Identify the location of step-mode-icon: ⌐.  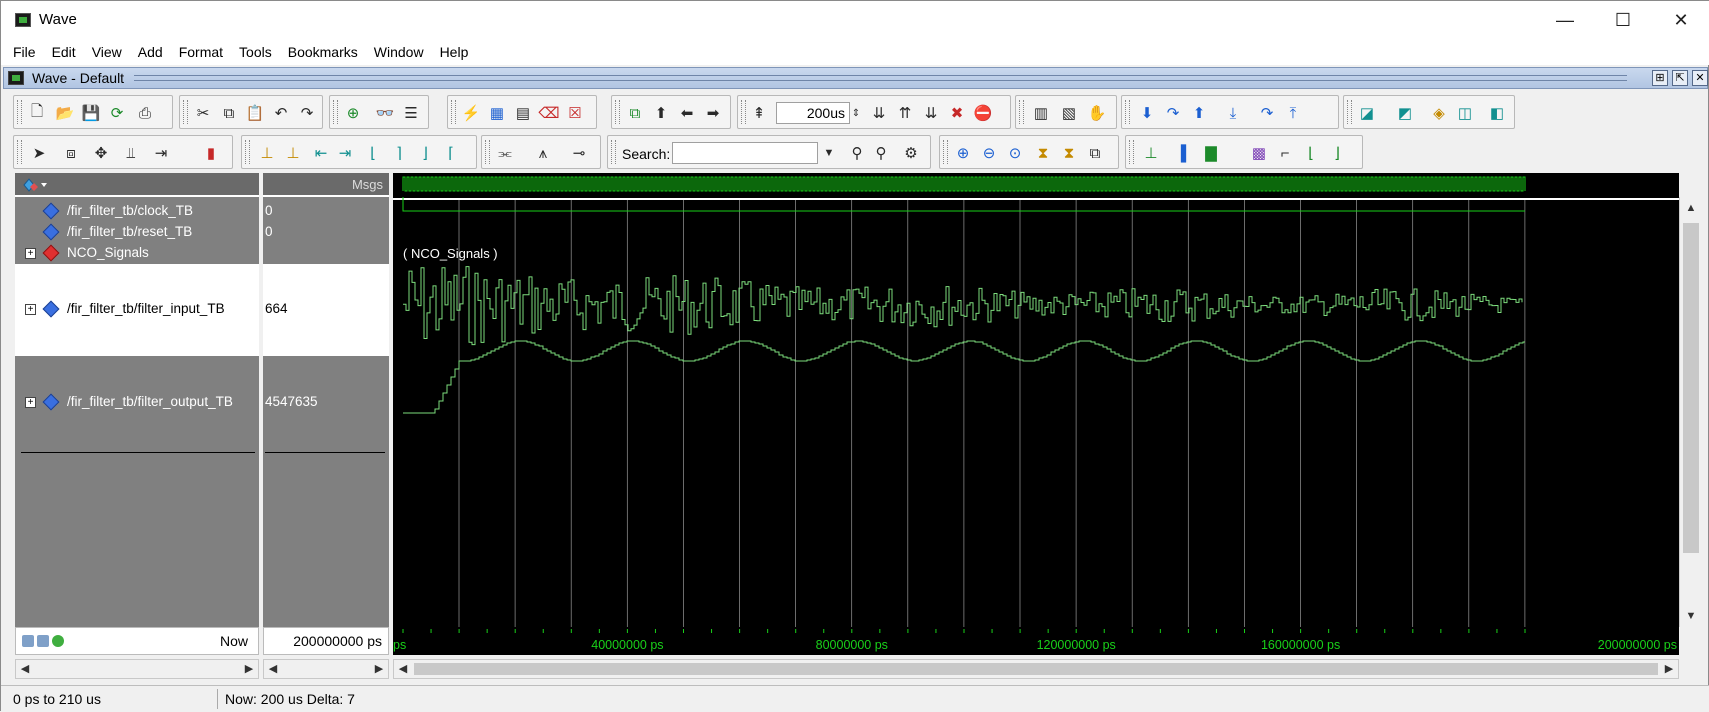
(1285, 153).